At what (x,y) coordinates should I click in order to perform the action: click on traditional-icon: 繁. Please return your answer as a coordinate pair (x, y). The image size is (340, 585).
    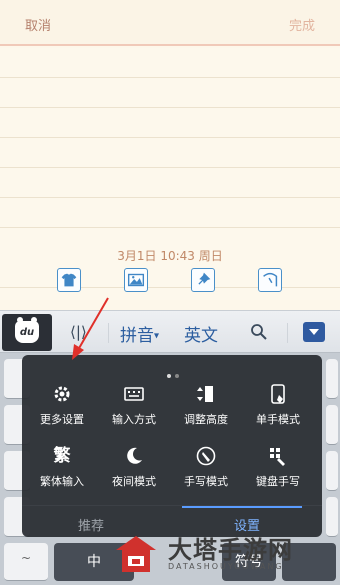
    Looking at the image, I should click on (62, 456).